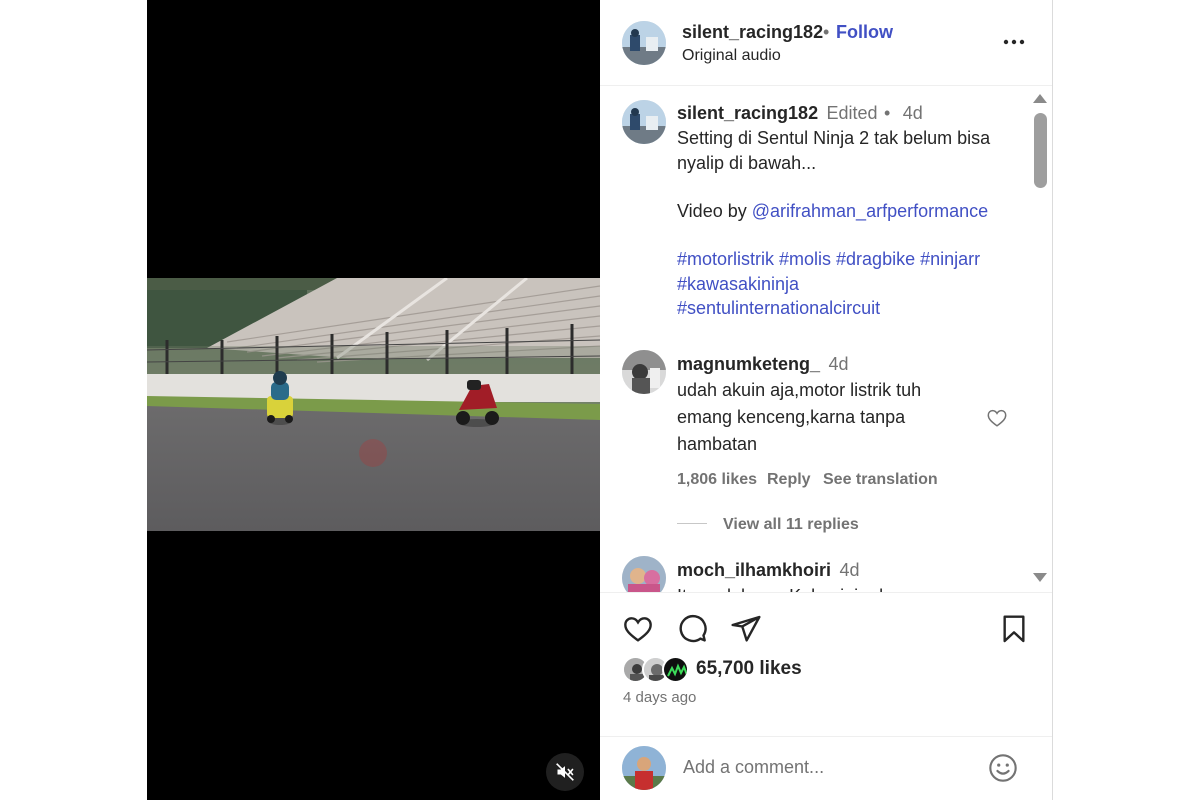 This screenshot has height=800, width=1200. What do you see at coordinates (644, 122) in the screenshot?
I see `caption-author-avatar` at bounding box center [644, 122].